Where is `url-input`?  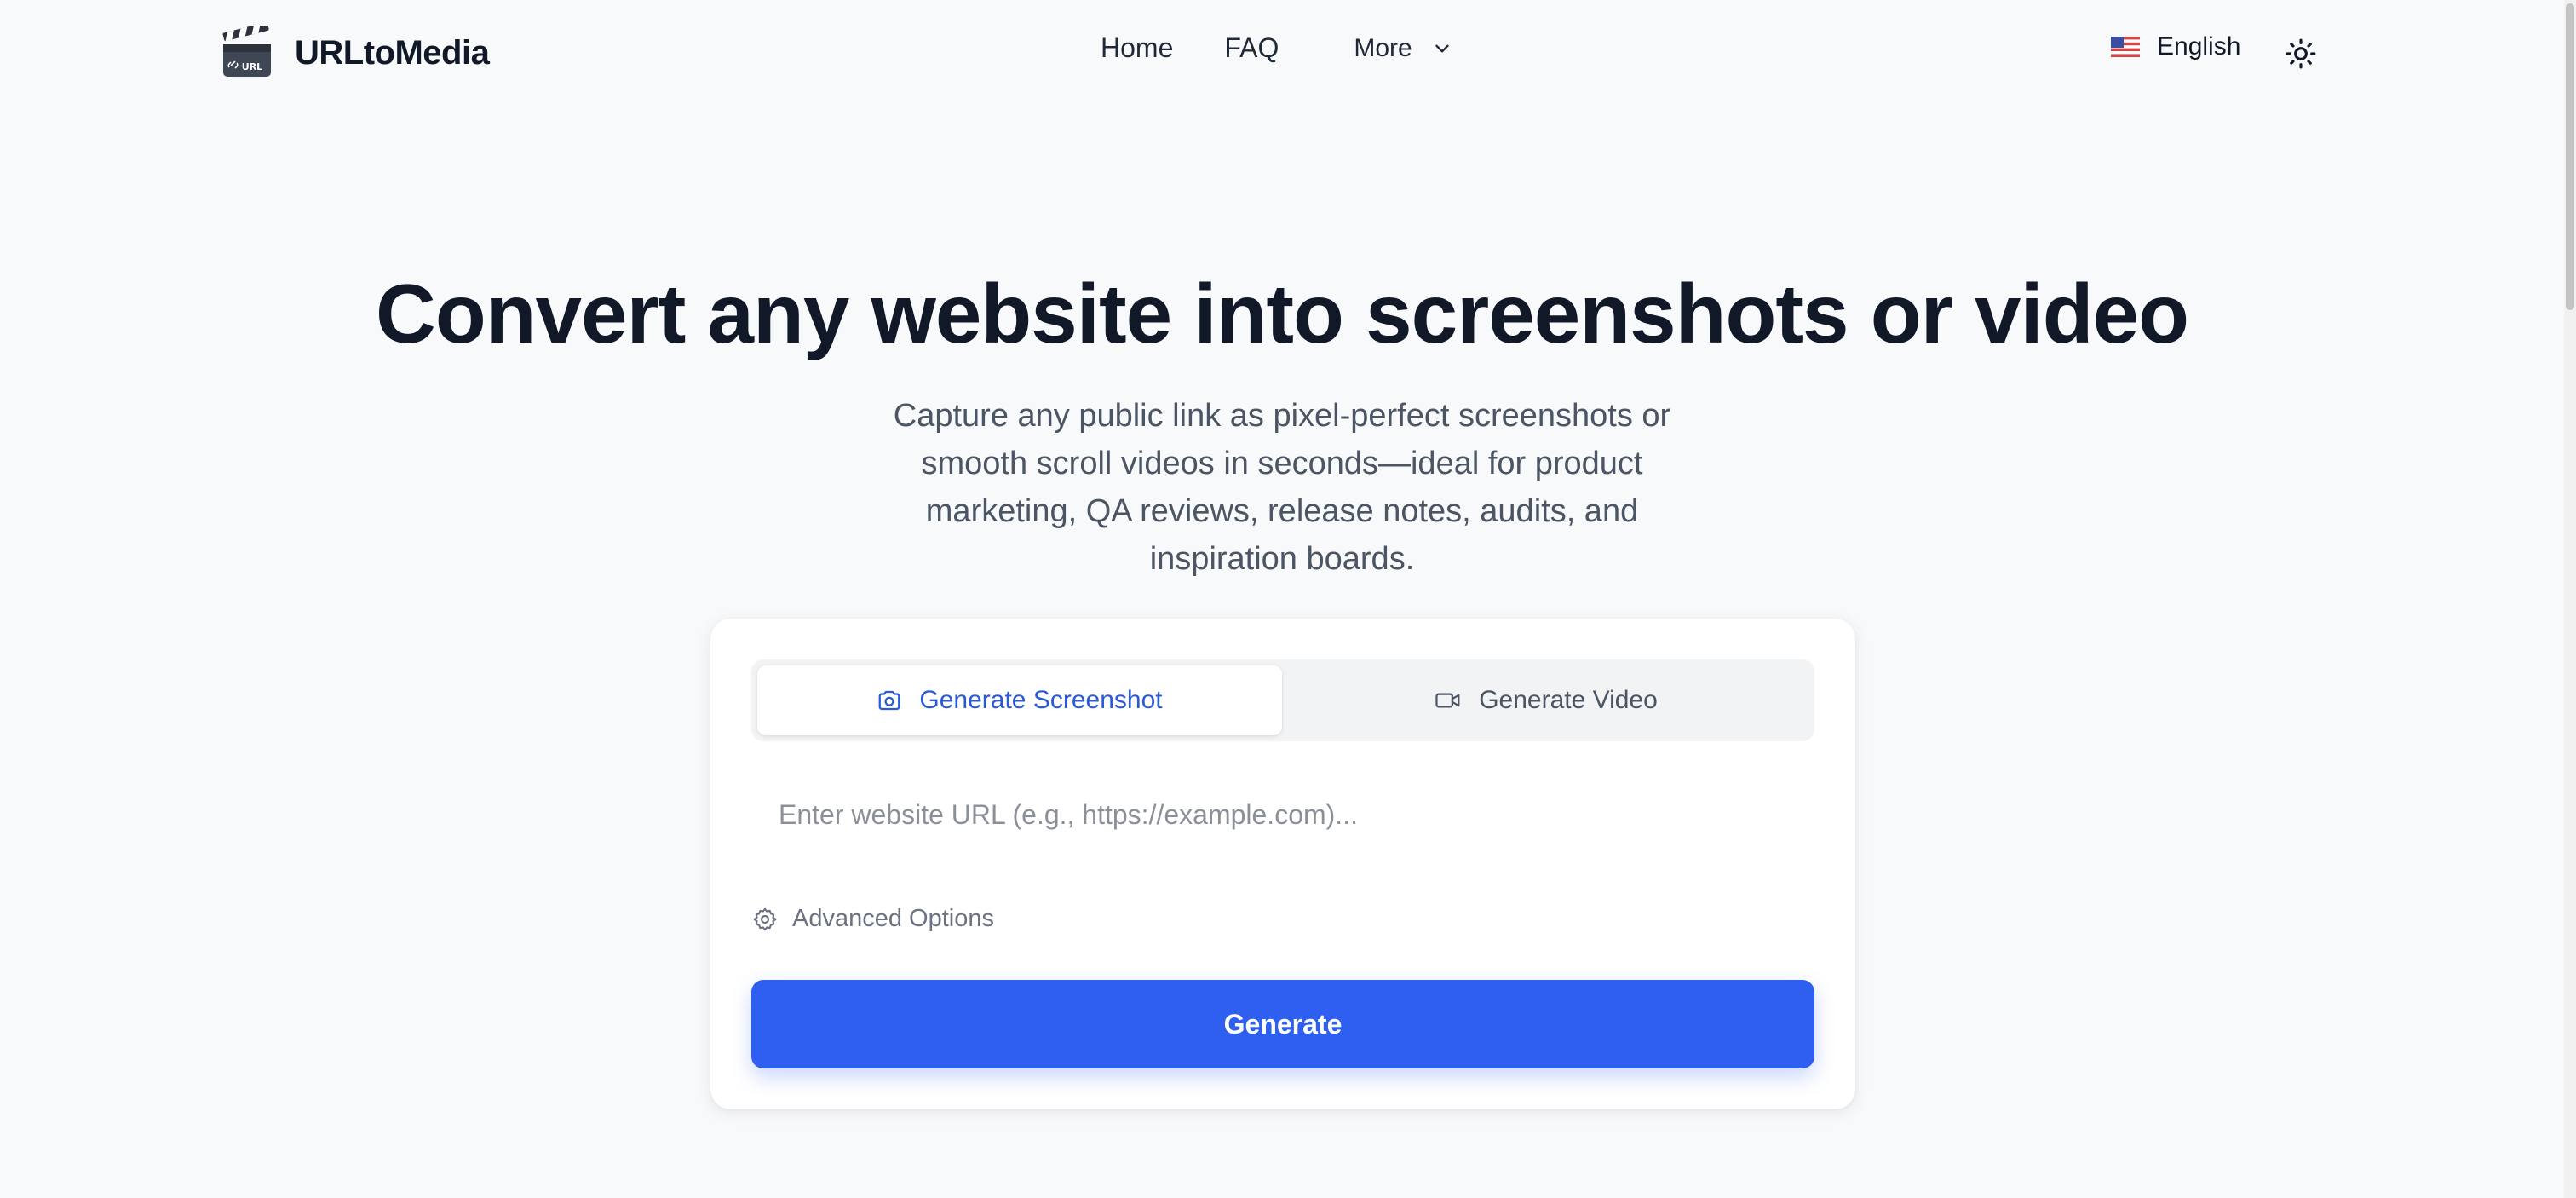
url-input is located at coordinates (1283, 814).